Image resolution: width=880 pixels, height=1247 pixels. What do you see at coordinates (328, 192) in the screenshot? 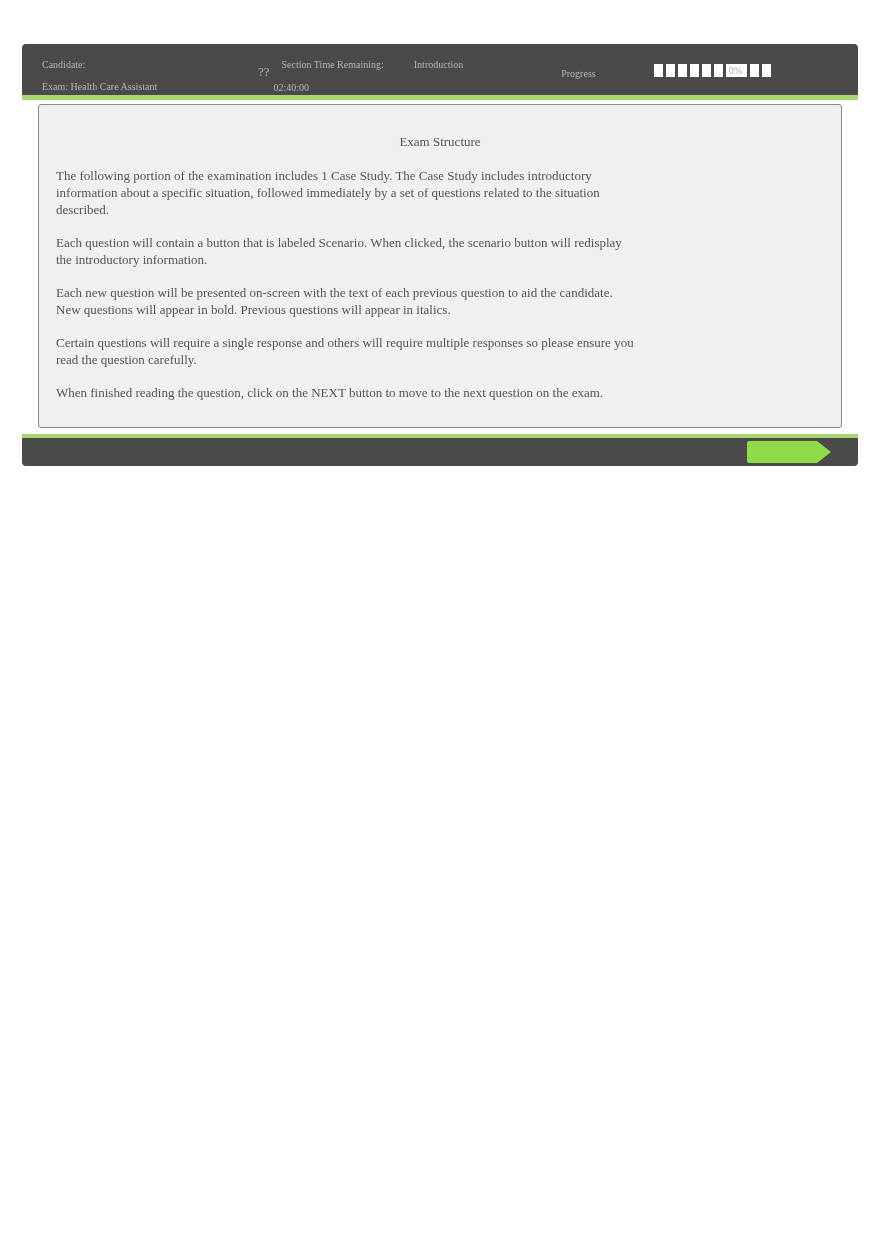
I see `paragraph: The following portion of the examination includes 1 Case Study. The Case Study includes introductory information about a specific situation, followed immediately by a set of questions related to the situation described.` at bounding box center [328, 192].